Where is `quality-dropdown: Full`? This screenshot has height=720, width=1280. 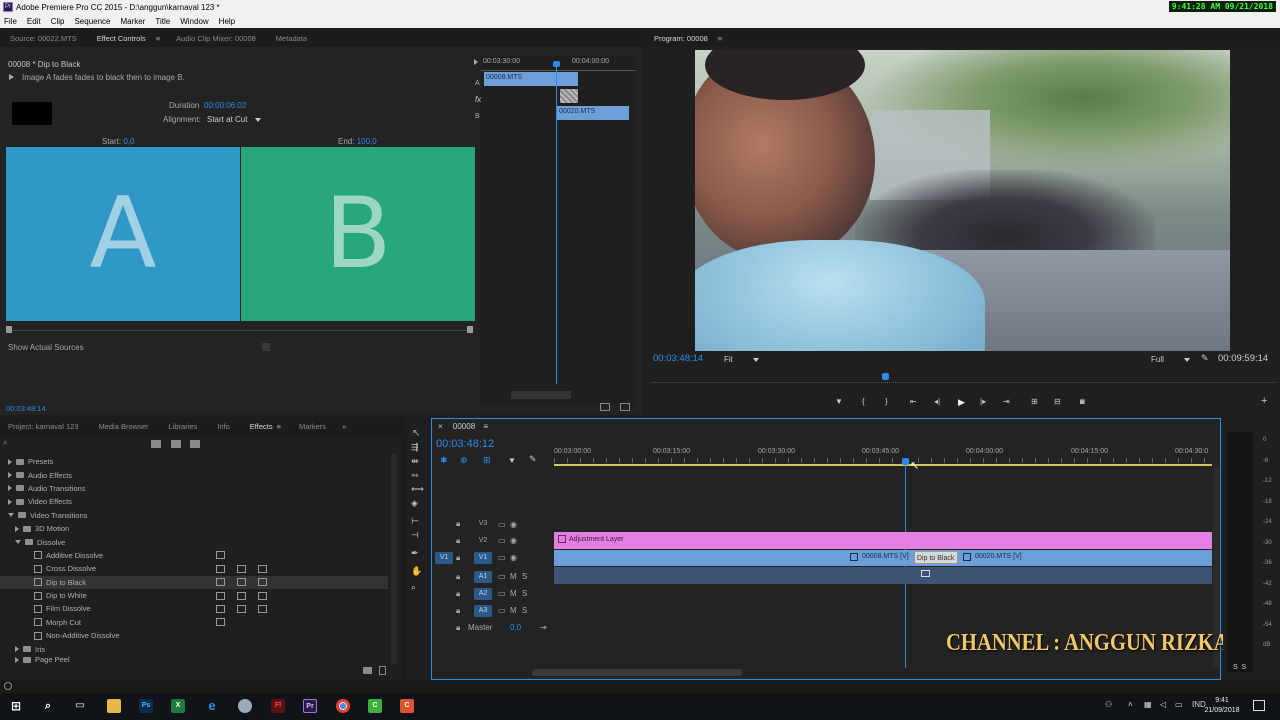
quality-dropdown: Full is located at coordinates (1171, 359).